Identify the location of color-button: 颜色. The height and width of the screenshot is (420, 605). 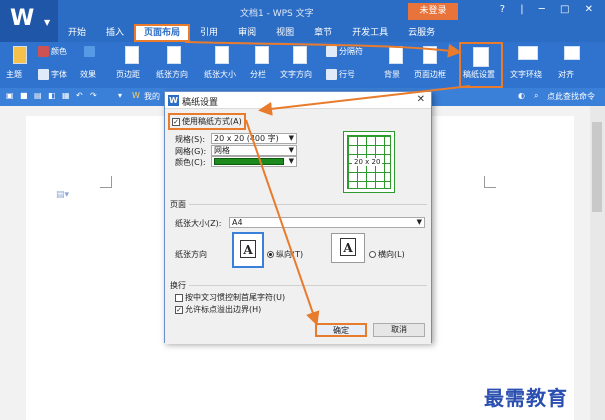
(52, 51).